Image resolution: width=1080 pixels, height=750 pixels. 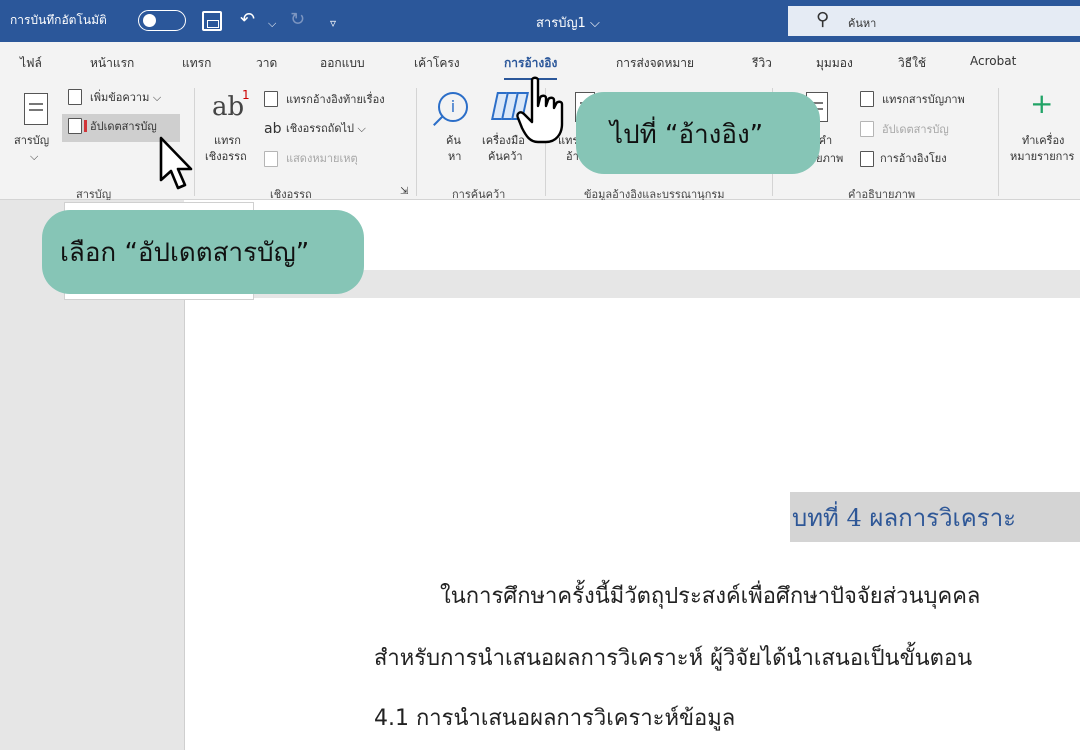 What do you see at coordinates (453, 141) in the screenshot?
I see `search-label-1: ค้น` at bounding box center [453, 141].